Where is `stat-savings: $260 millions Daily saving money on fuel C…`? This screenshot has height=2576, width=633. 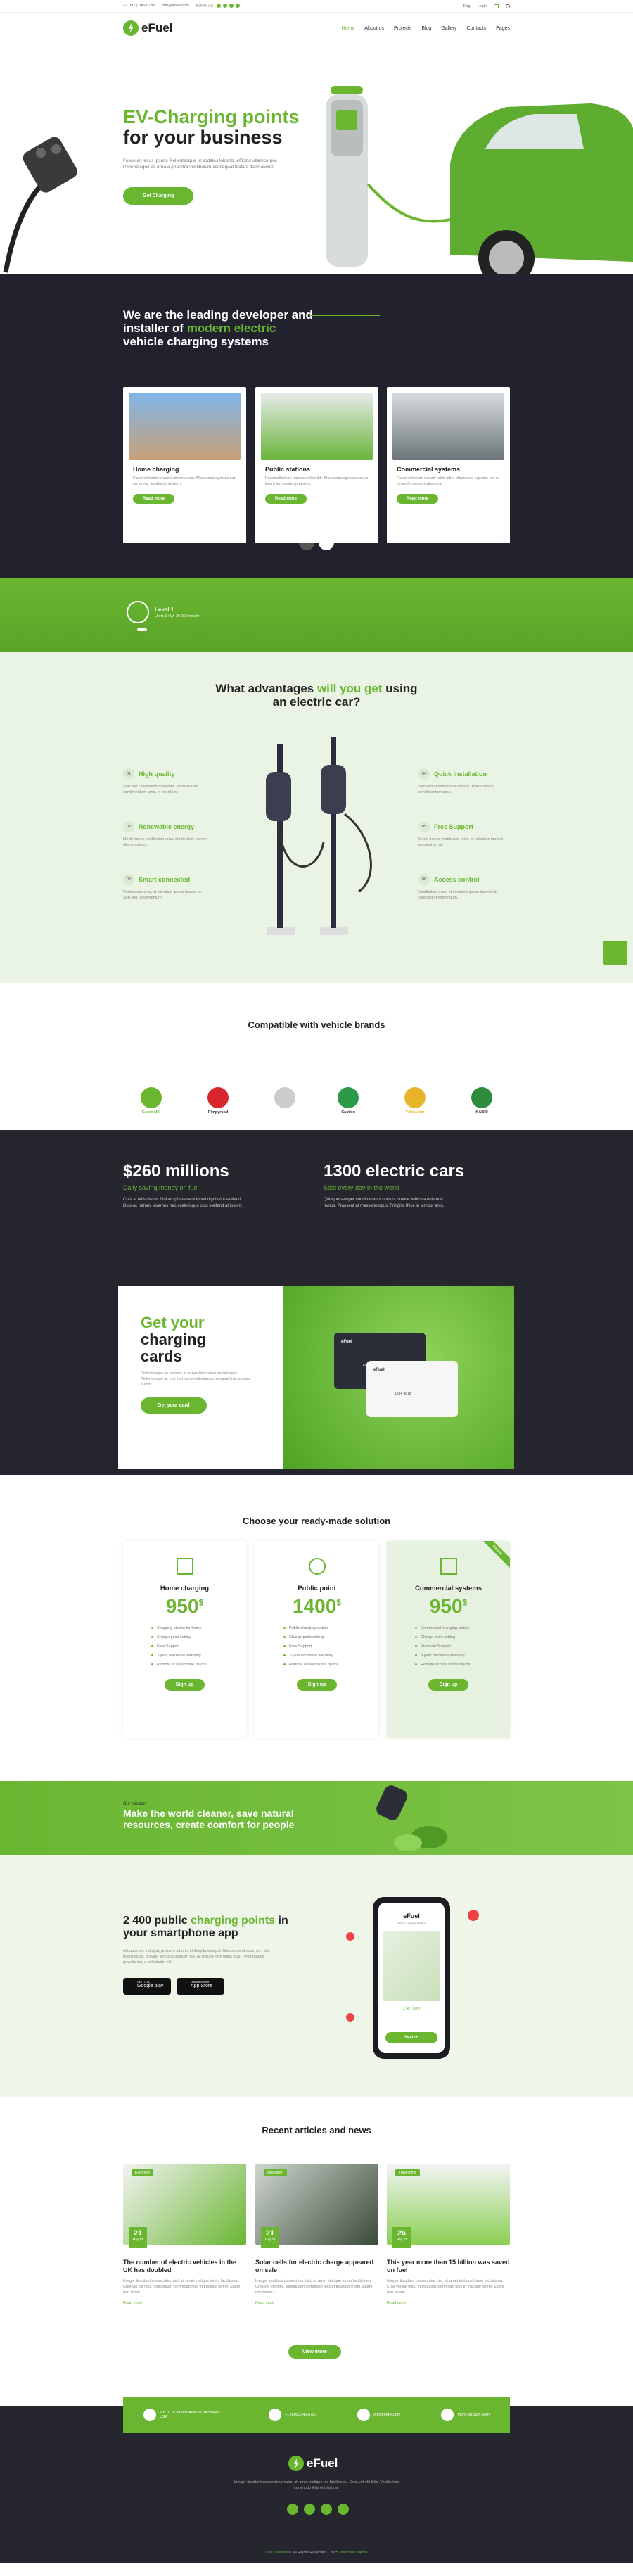 stat-savings: $260 millions Daily saving money on fuel C… is located at coordinates (183, 1185).